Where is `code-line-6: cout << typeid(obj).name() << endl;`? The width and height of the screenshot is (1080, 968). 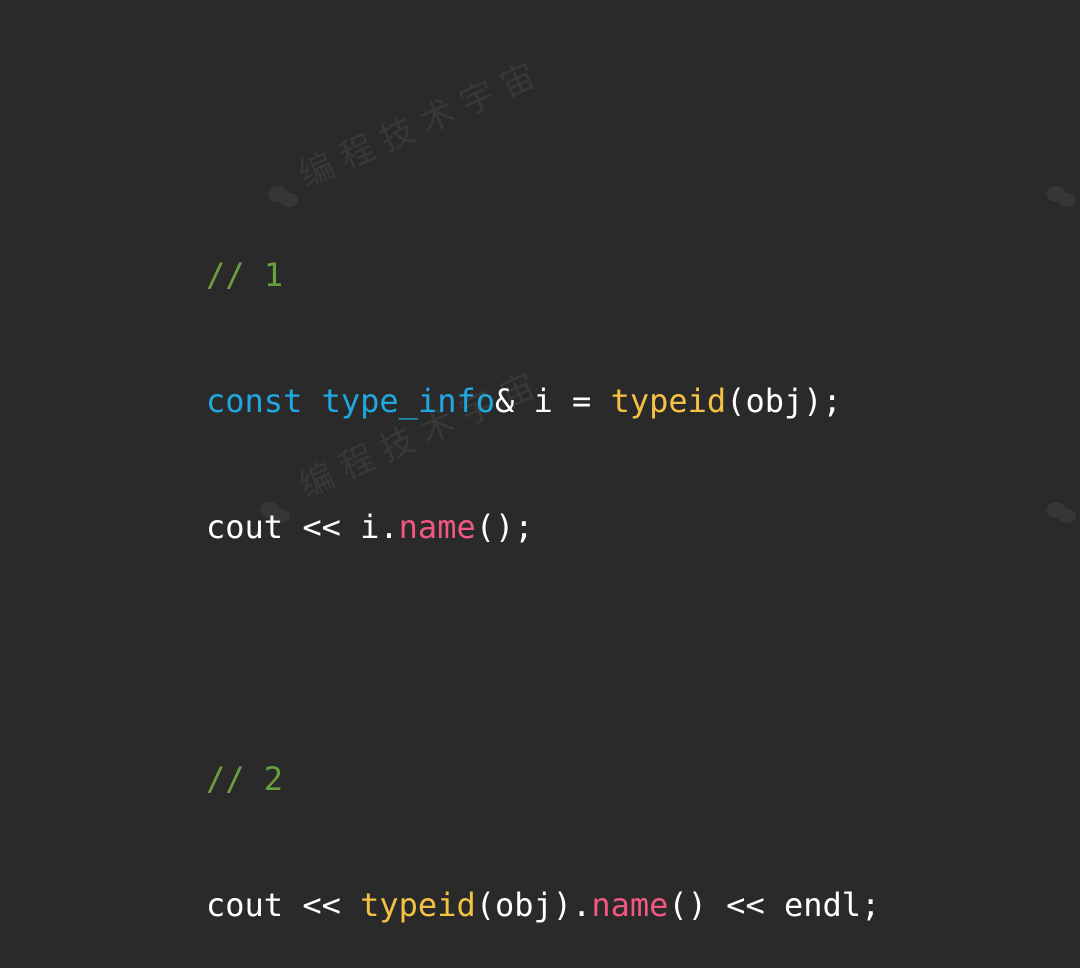 code-line-6: cout << typeid(obj).name() << endl; is located at coordinates (543, 905).